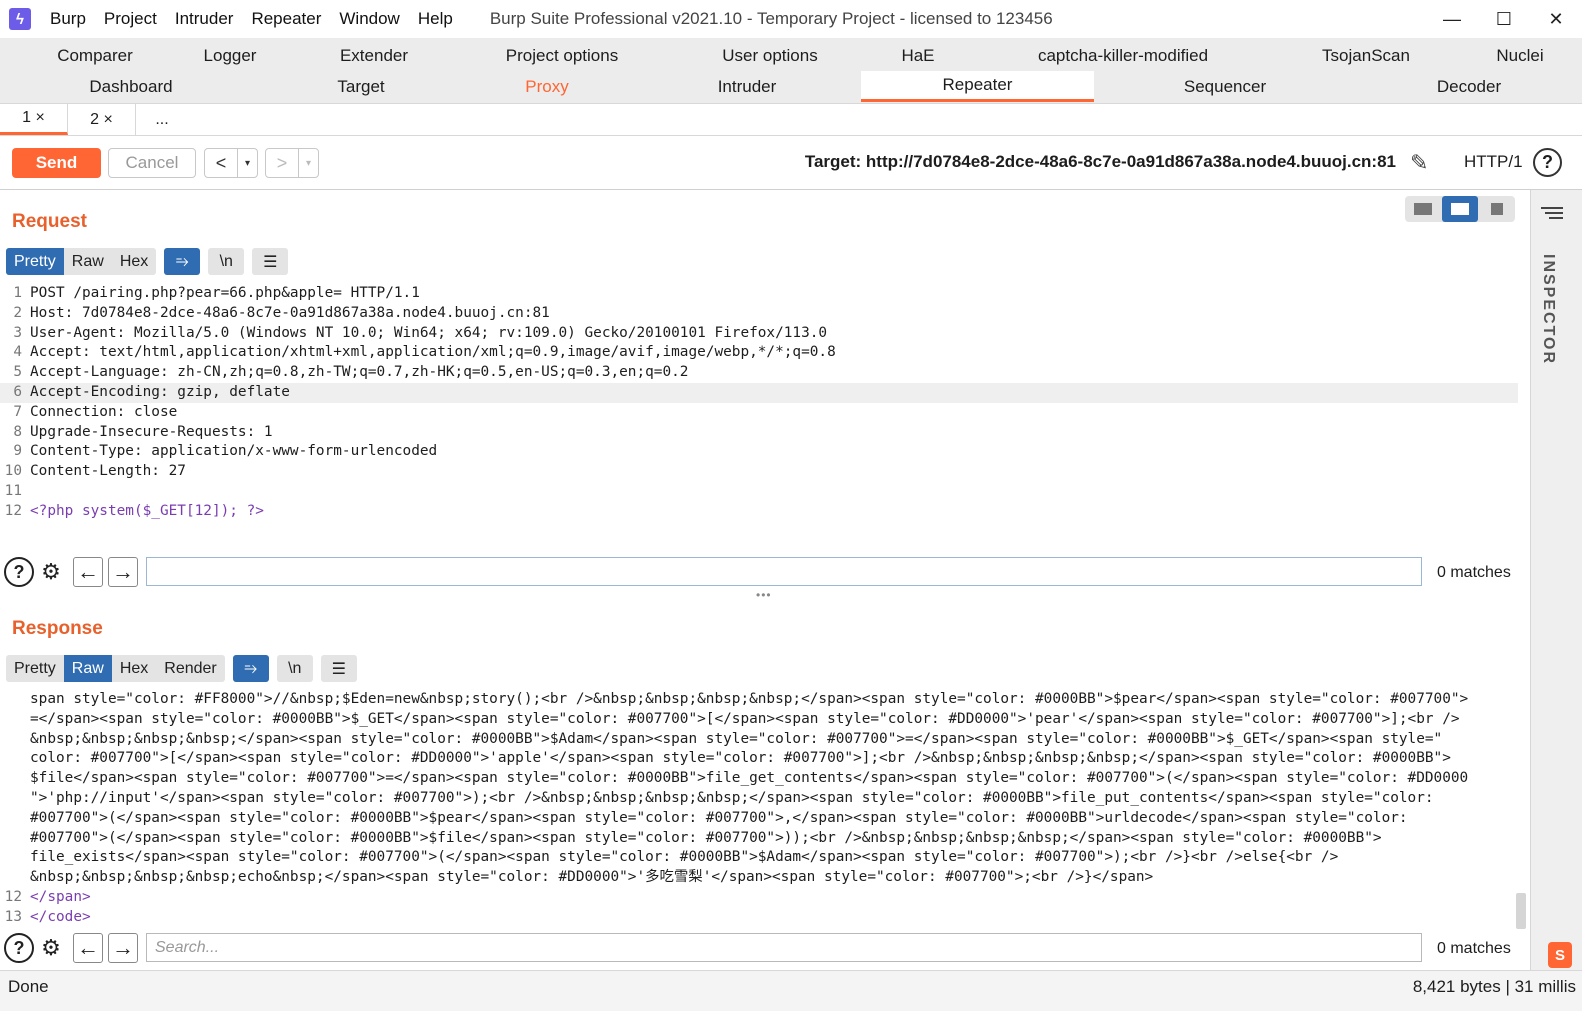 This screenshot has width=1582, height=1011. What do you see at coordinates (547, 86) in the screenshot?
I see `tab-proxy: Proxy` at bounding box center [547, 86].